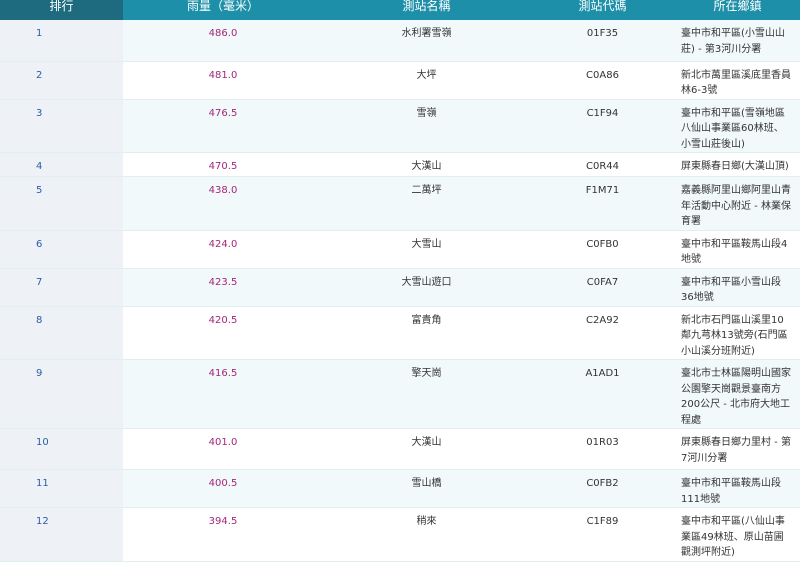 The image size is (800, 562). Describe the element at coordinates (426, 333) in the screenshot. I see `station-name-cell: 富貴角` at that location.